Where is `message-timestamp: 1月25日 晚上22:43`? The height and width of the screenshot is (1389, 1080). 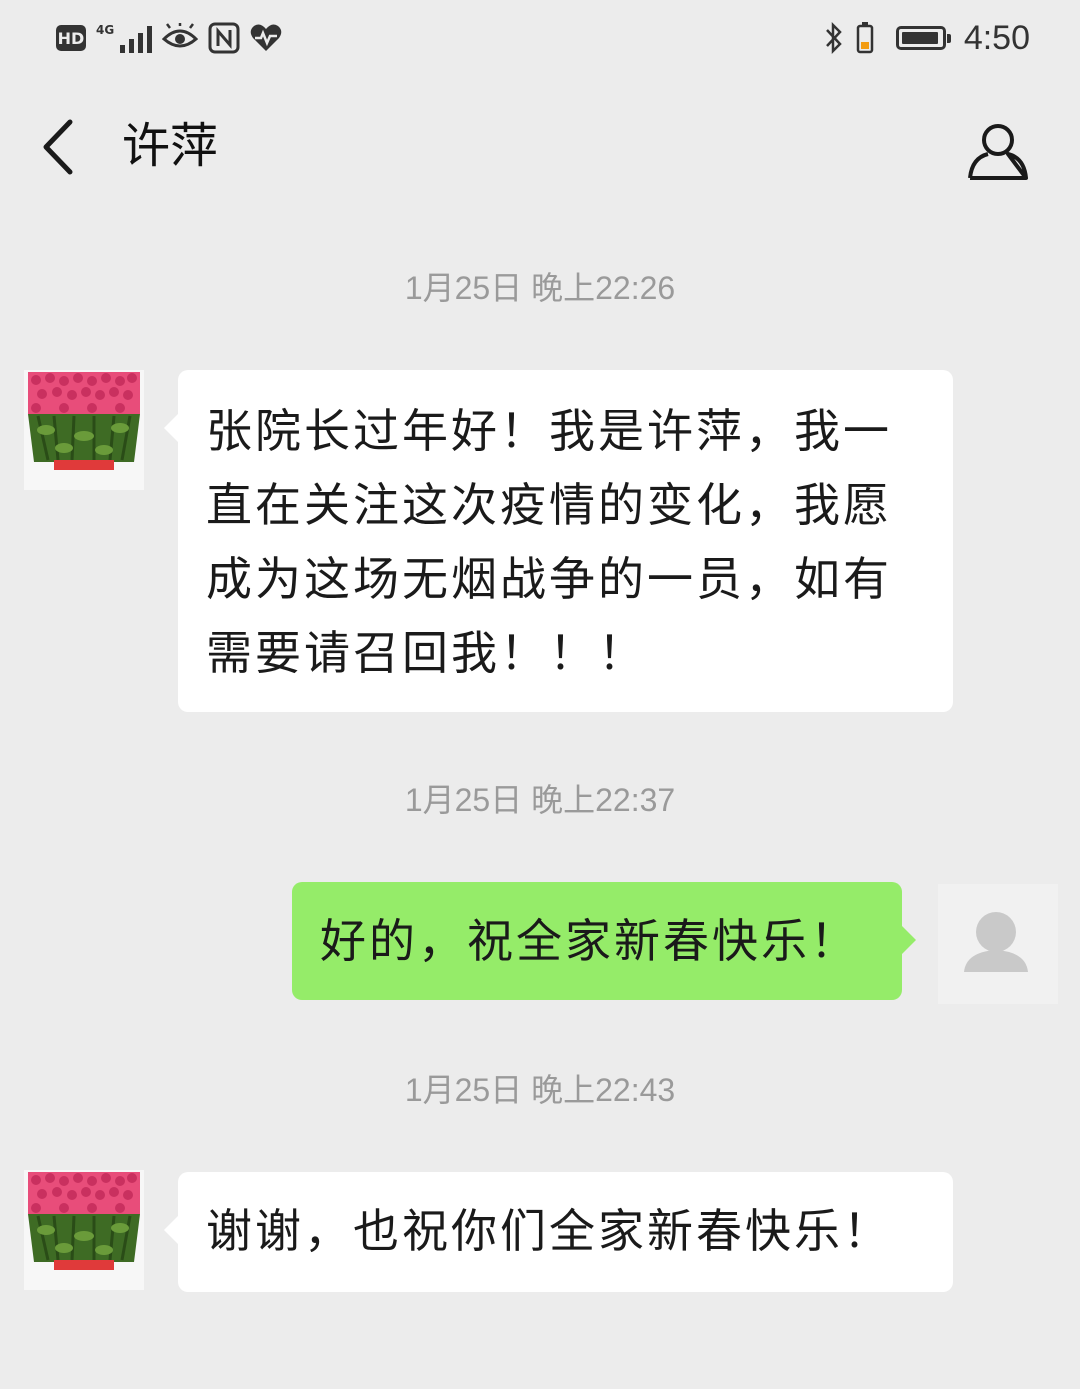 message-timestamp: 1月25日 晚上22:43 is located at coordinates (540, 1090).